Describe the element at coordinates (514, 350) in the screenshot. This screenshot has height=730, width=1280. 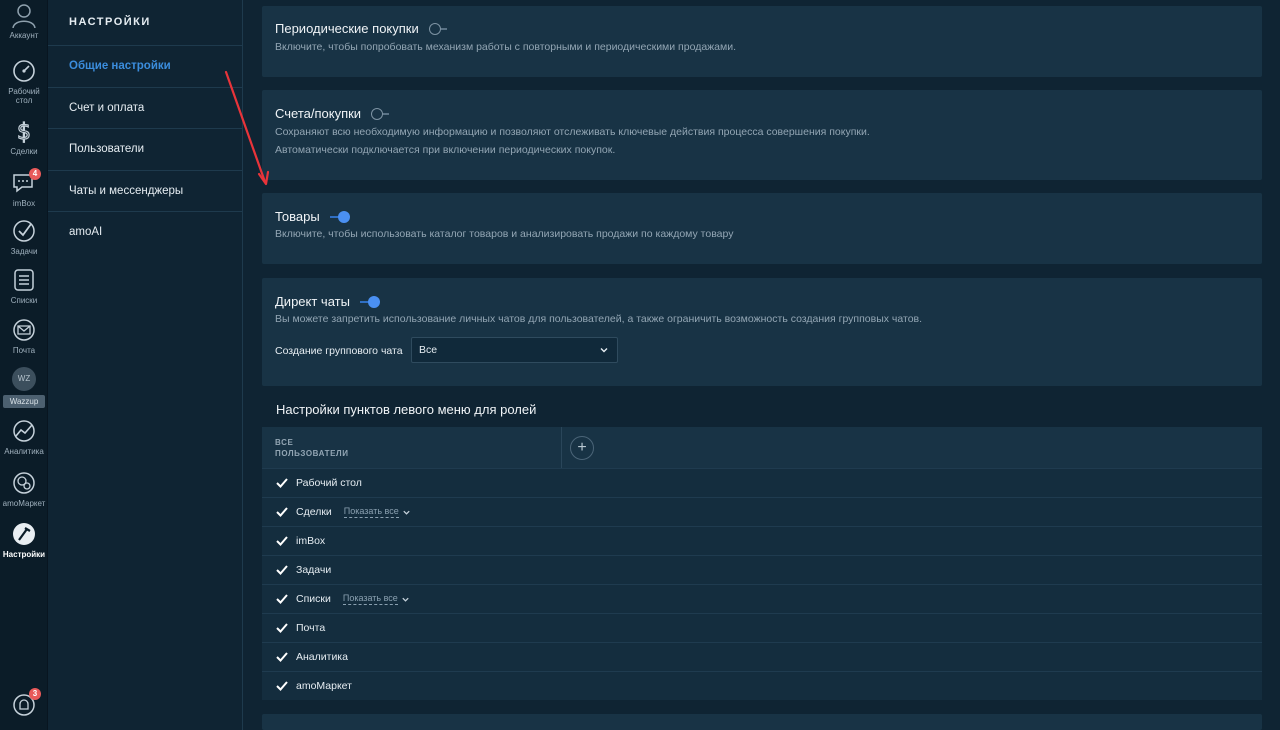
I see `group-chat-select: Все` at that location.